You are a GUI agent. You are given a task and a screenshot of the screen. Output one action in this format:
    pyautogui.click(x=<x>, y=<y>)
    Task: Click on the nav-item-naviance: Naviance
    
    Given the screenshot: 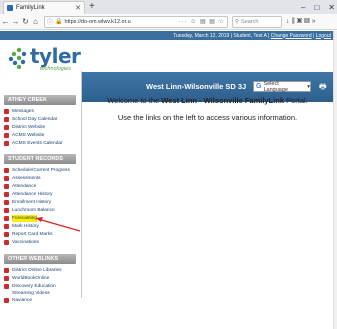 What is the action you would take?
    pyautogui.click(x=18, y=301)
    